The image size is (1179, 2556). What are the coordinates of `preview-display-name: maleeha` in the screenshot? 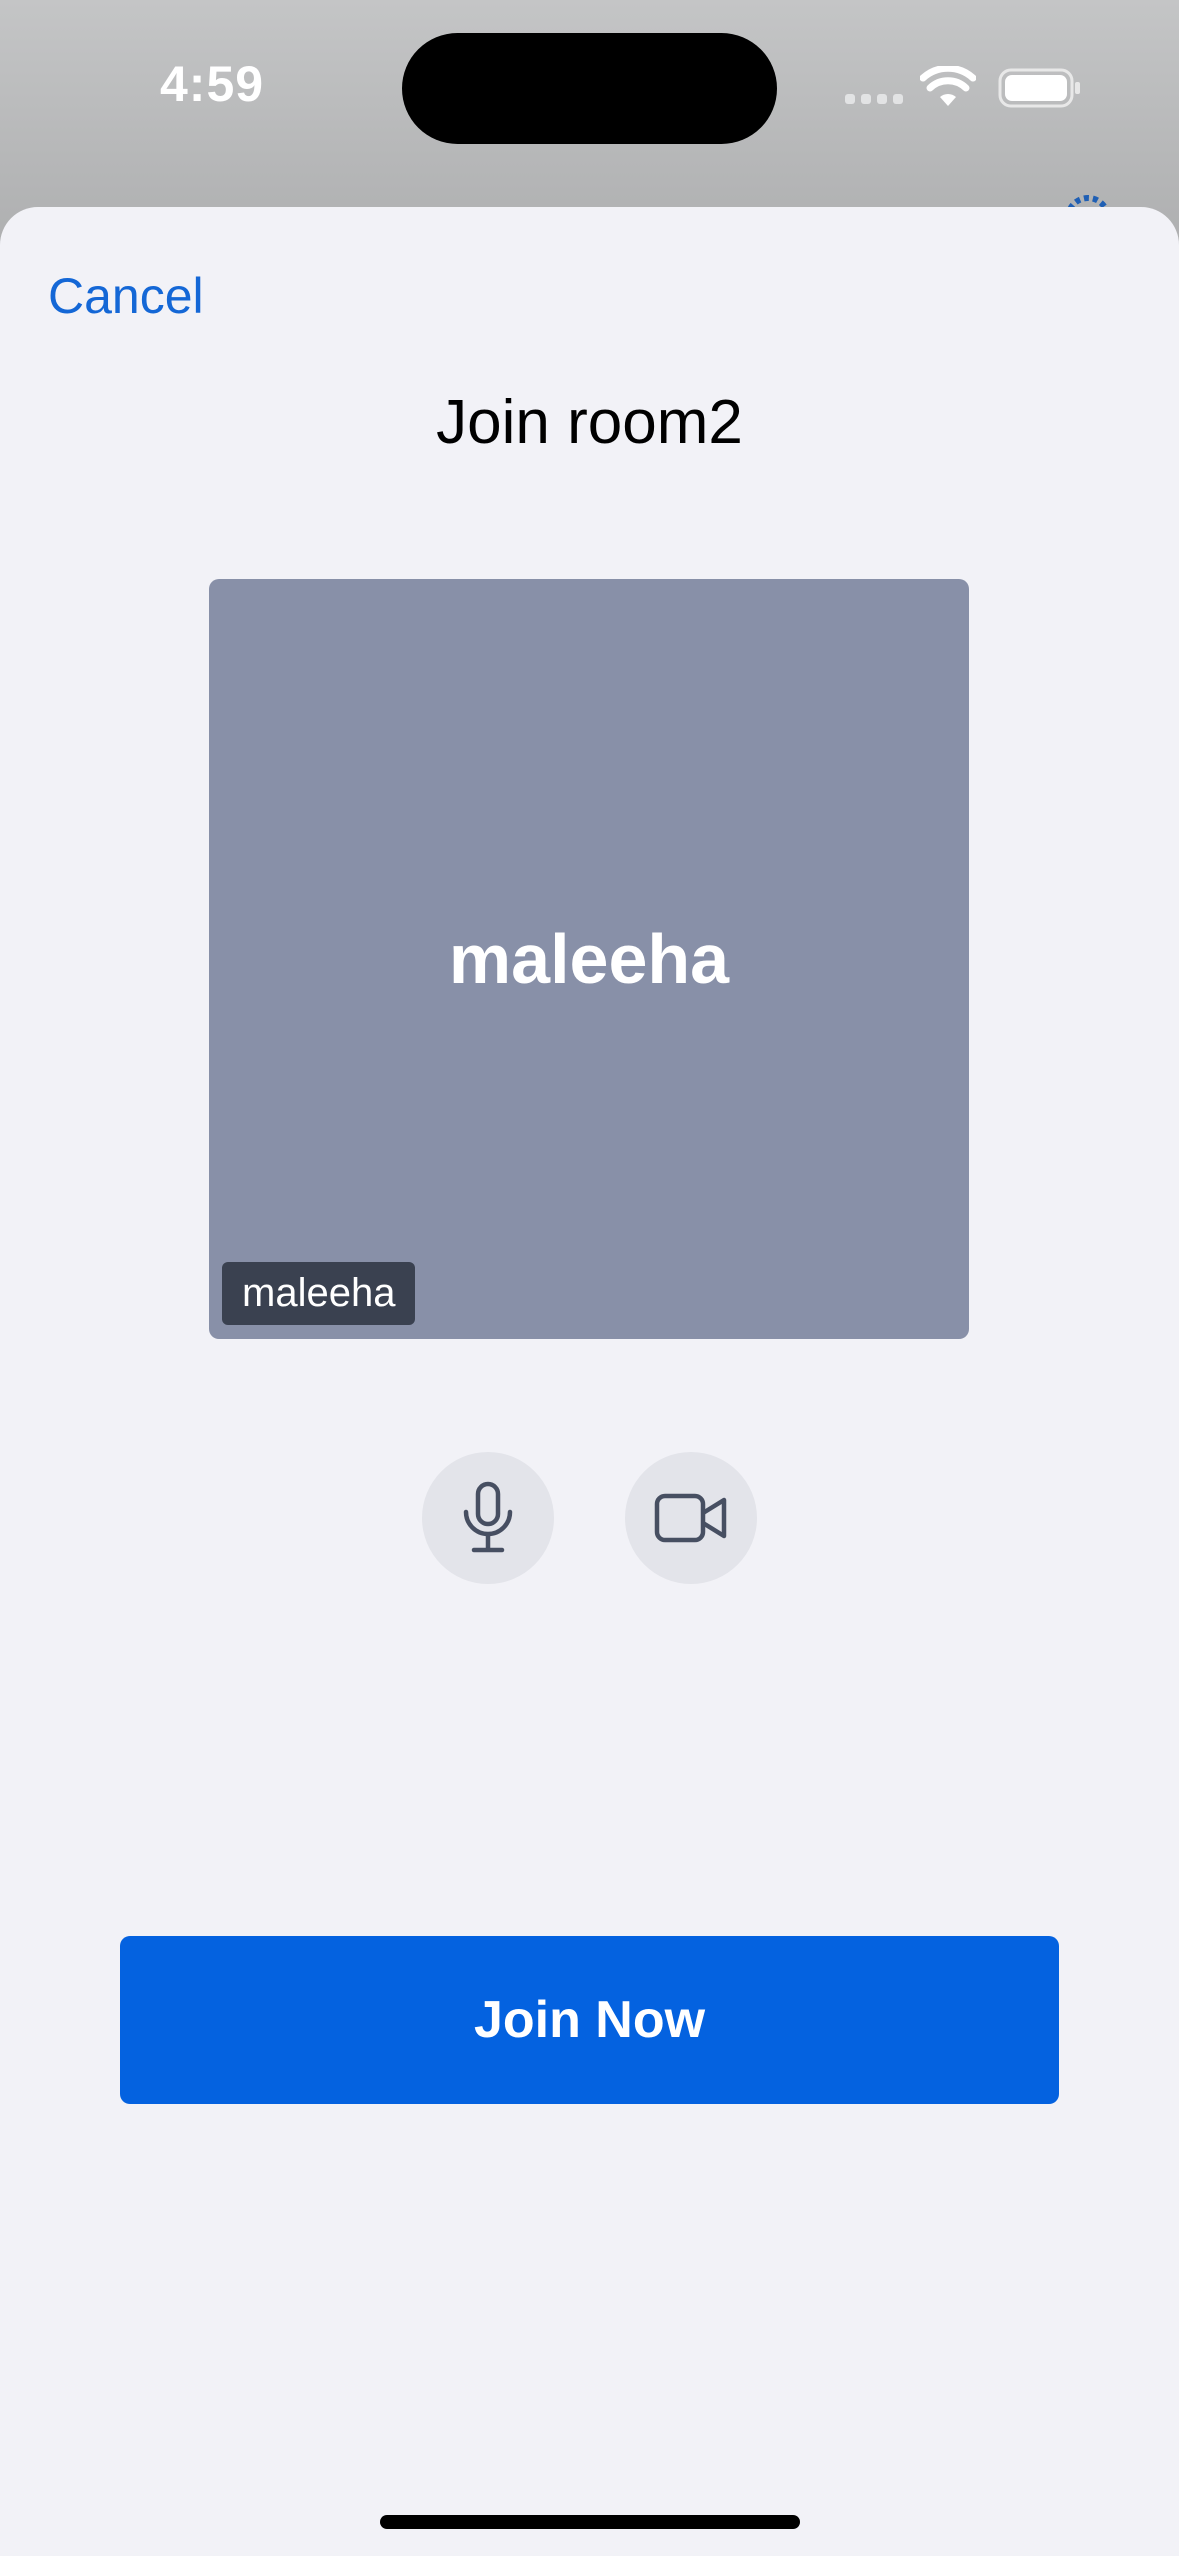 It's located at (589, 959).